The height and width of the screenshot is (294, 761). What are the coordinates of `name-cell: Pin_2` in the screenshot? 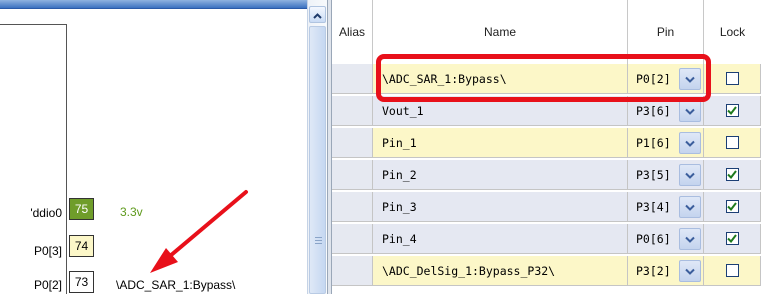 It's located at (500, 175).